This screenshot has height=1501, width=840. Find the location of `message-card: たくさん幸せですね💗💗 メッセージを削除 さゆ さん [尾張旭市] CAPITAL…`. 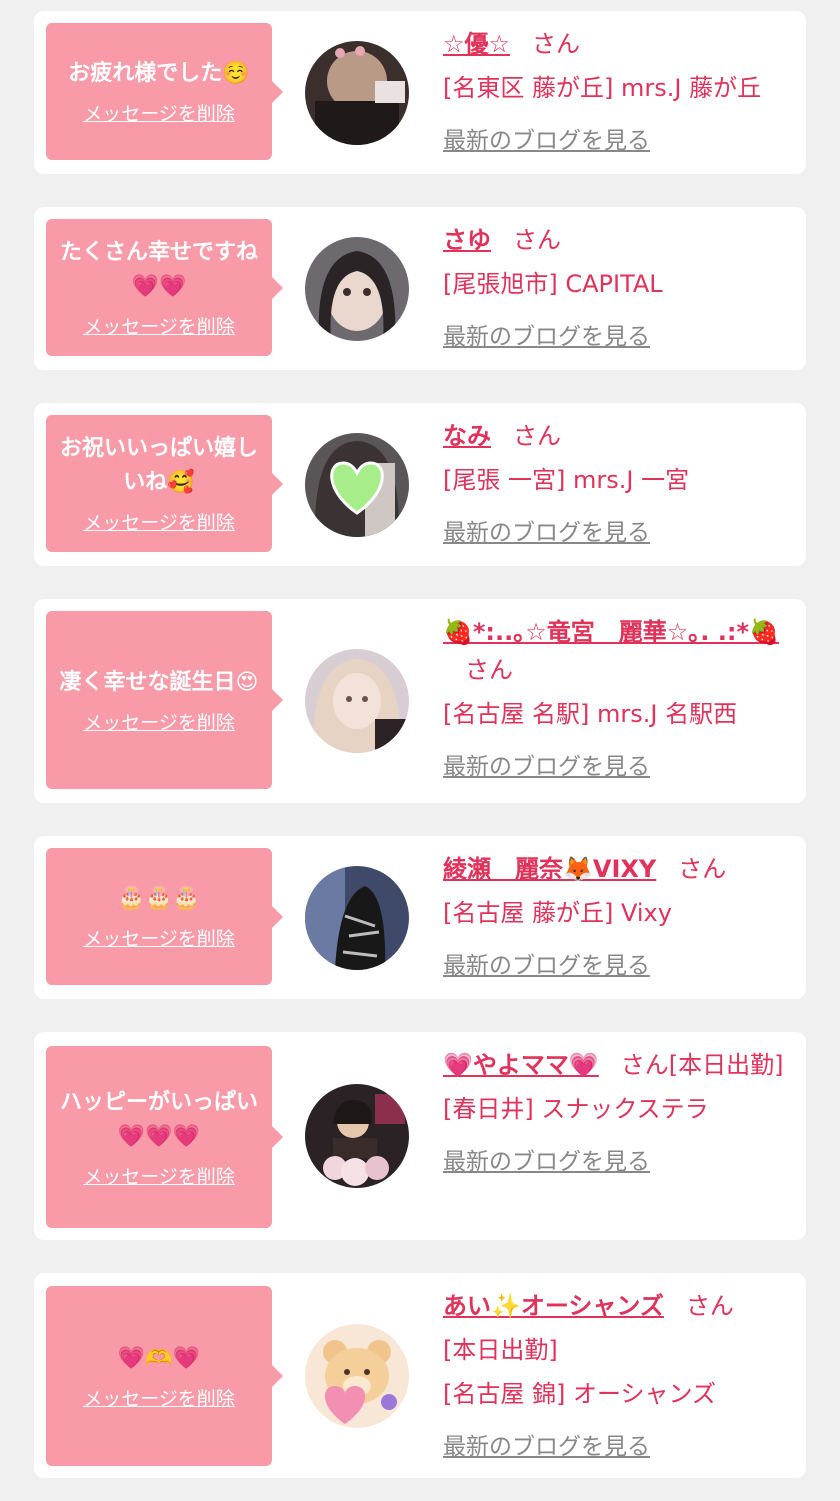

message-card: たくさん幸せですね💗💗 メッセージを削除 さゆ さん [尾張旭市] CAPITAL… is located at coordinates (420, 288).